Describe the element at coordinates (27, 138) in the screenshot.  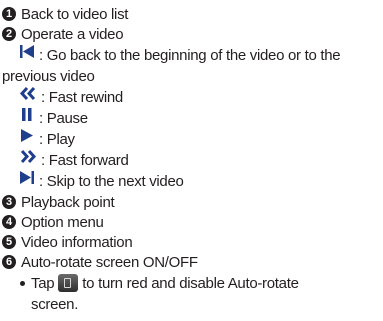
I see `play-icon` at that location.